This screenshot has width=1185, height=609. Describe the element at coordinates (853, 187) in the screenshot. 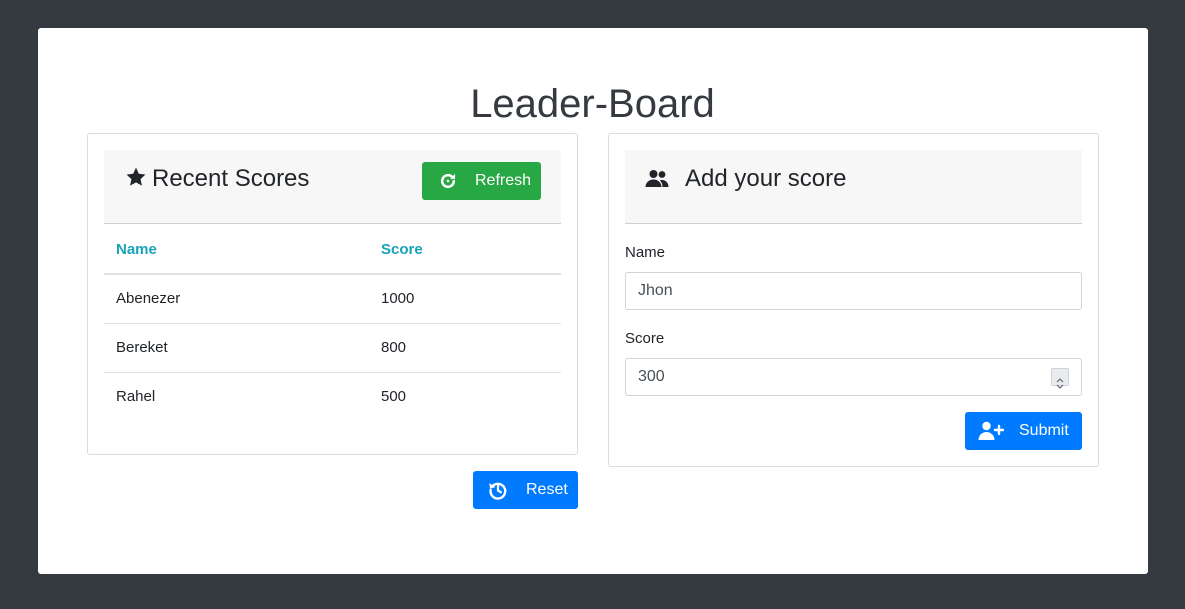

I see `add-score-header: Add your score` at that location.